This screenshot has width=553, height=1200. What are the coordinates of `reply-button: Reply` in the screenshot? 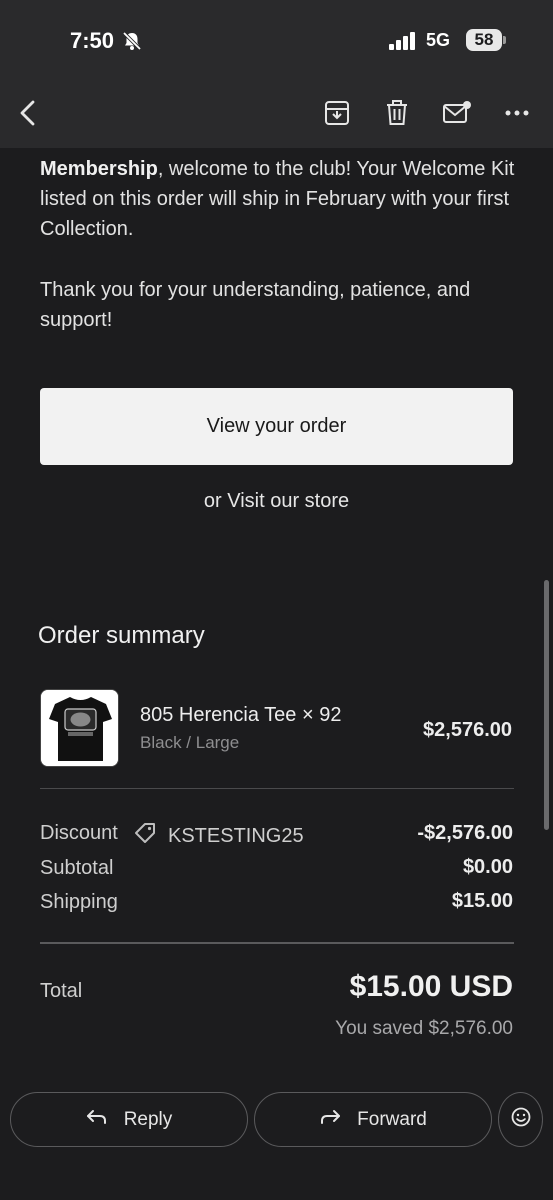 It's located at (129, 1119).